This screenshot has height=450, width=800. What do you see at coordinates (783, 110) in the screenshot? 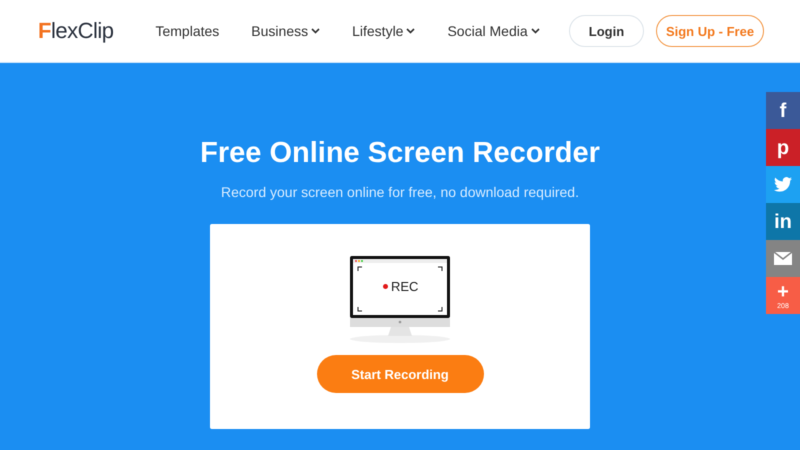
I see `facebook-share-button: f` at bounding box center [783, 110].